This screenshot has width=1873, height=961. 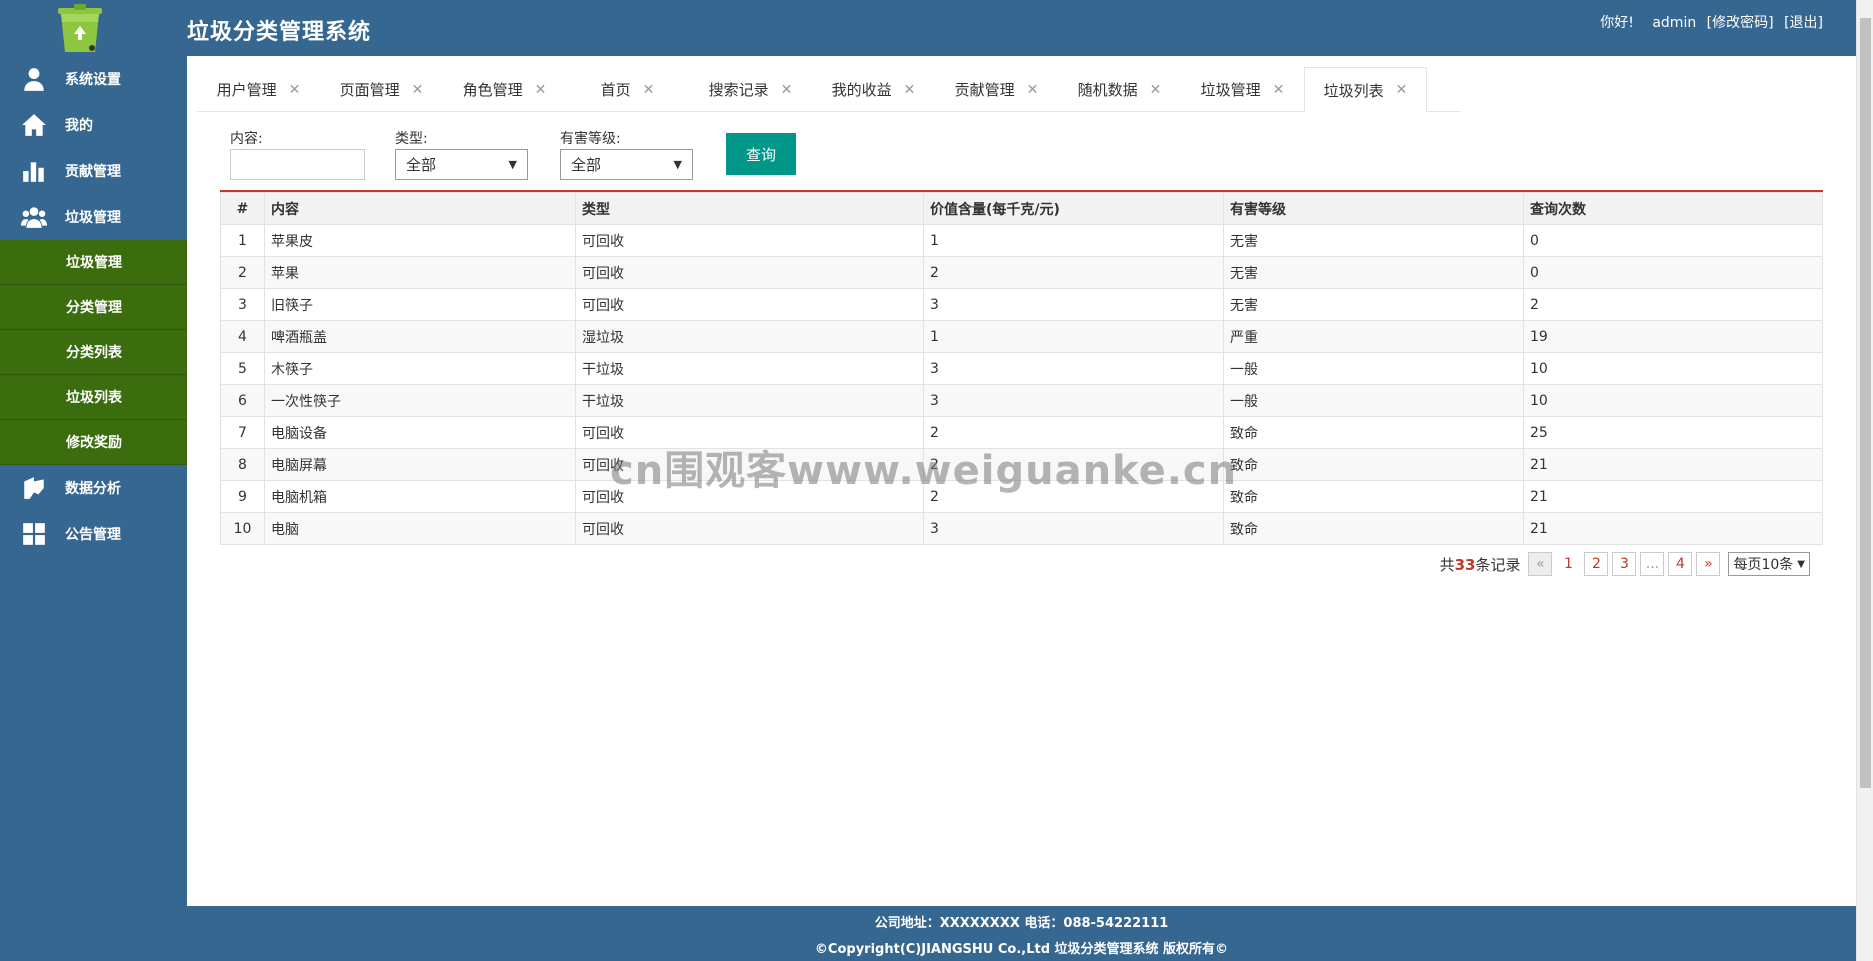 What do you see at coordinates (586, 165) in the screenshot?
I see `level-select-value: 全部` at bounding box center [586, 165].